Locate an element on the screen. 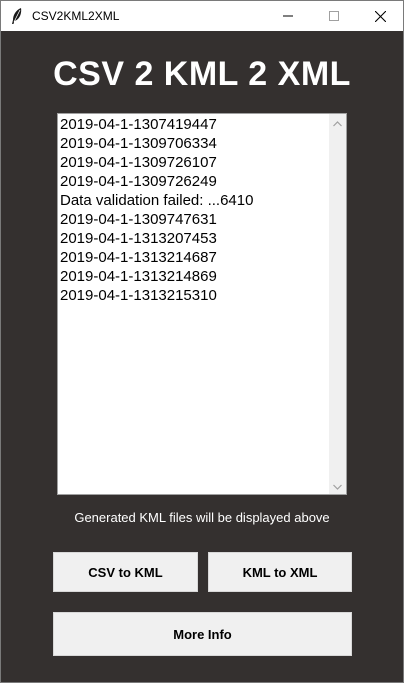  list-item: 2019-04-1-1313207453 is located at coordinates (195, 238).